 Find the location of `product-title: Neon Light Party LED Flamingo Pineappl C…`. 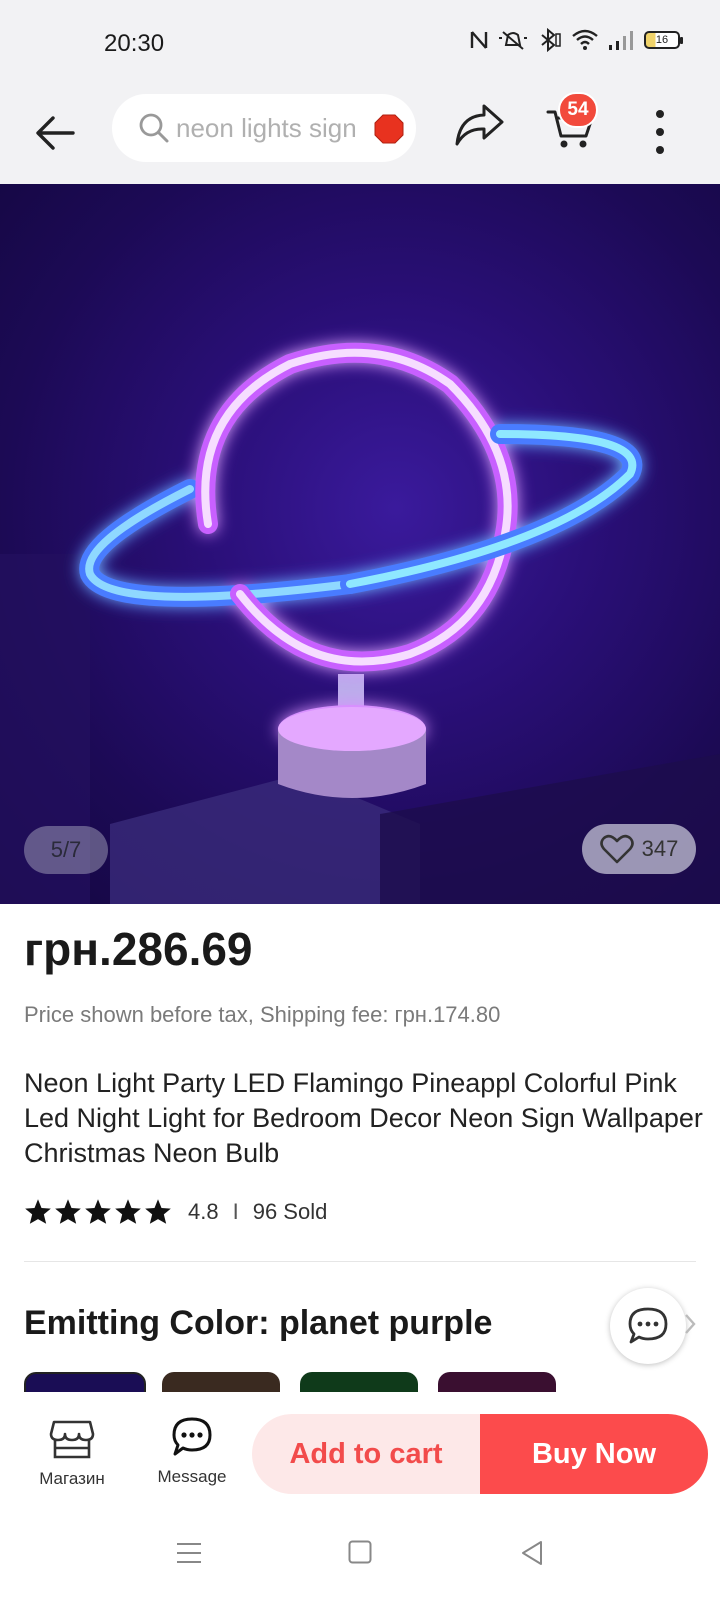

product-title: Neon Light Party LED Flamingo Pineappl C… is located at coordinates (363, 1118).